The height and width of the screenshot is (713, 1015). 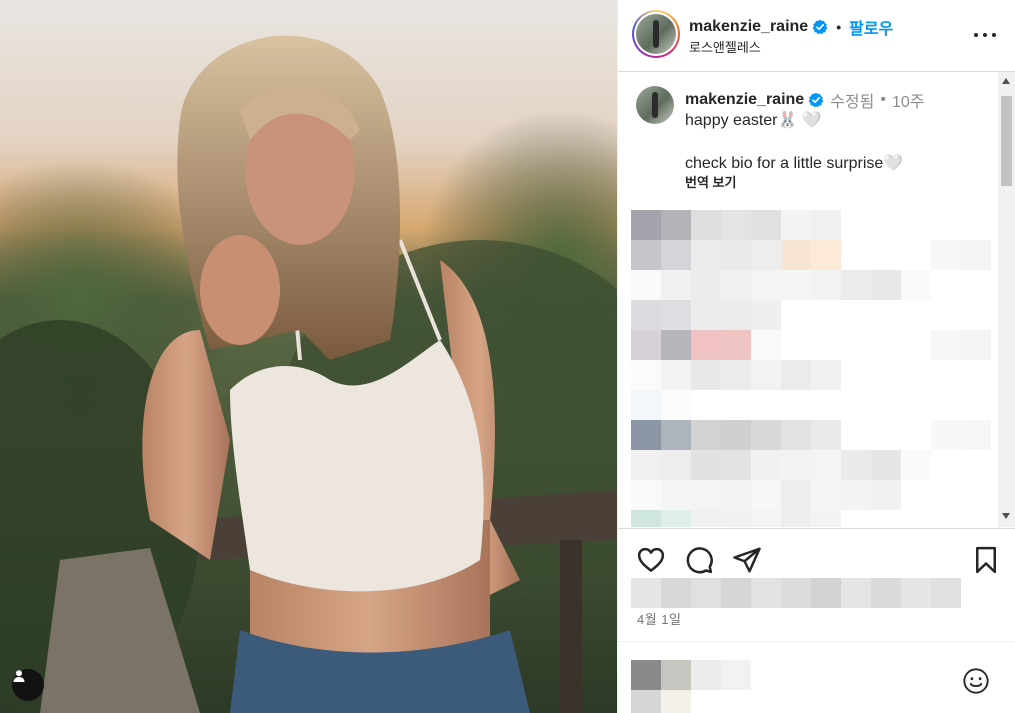 What do you see at coordinates (986, 560) in the screenshot?
I see `bookmark-icon` at bounding box center [986, 560].